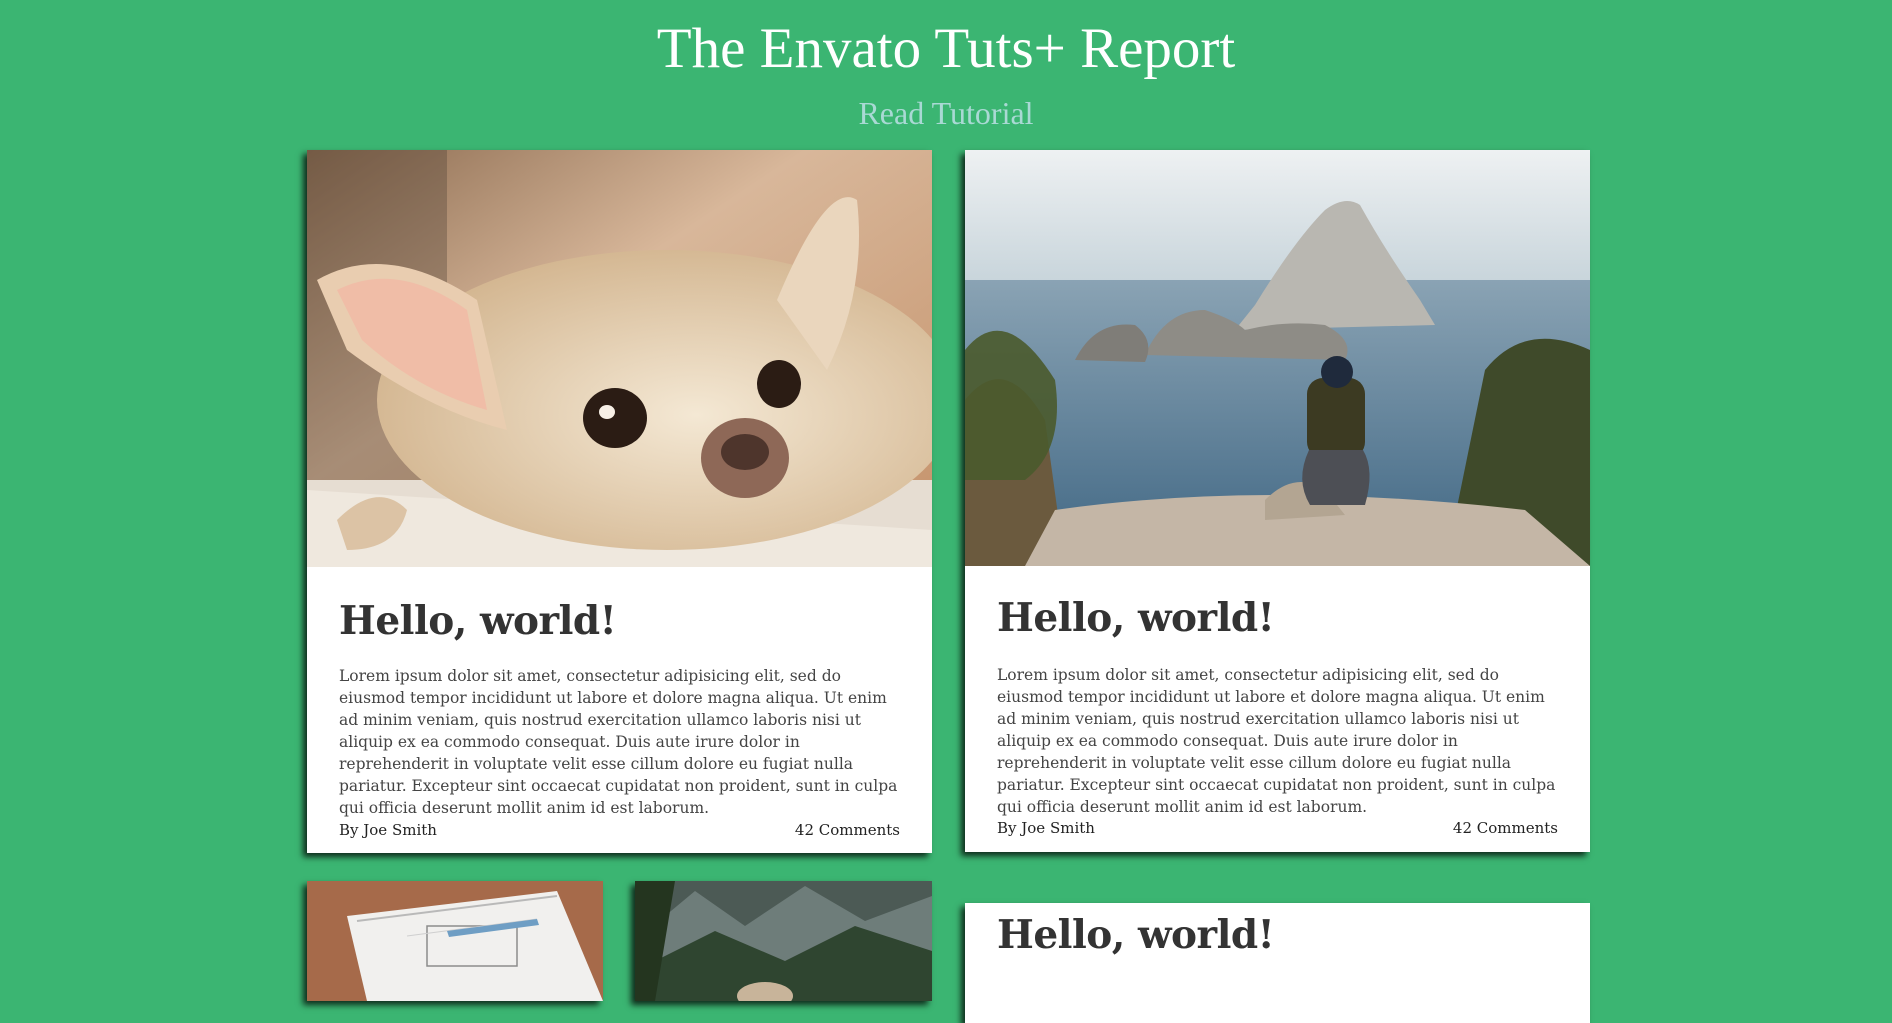 This screenshot has height=1023, width=1892. What do you see at coordinates (1277, 358) in the screenshot?
I see `island-seaside-photo` at bounding box center [1277, 358].